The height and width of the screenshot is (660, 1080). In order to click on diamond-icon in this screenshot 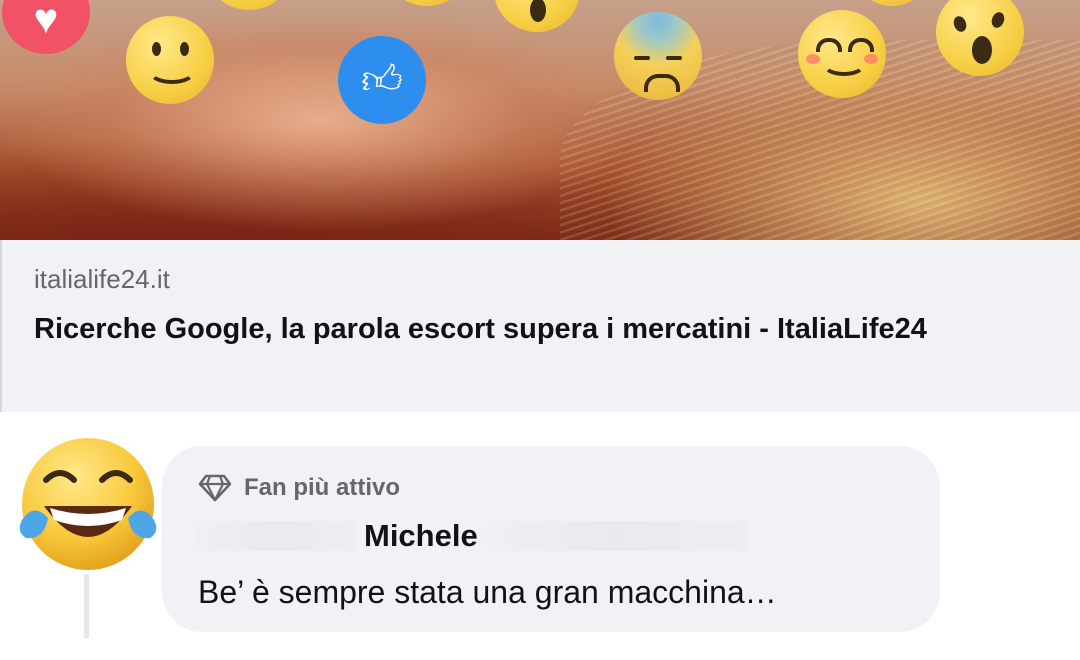, I will do `click(215, 488)`.